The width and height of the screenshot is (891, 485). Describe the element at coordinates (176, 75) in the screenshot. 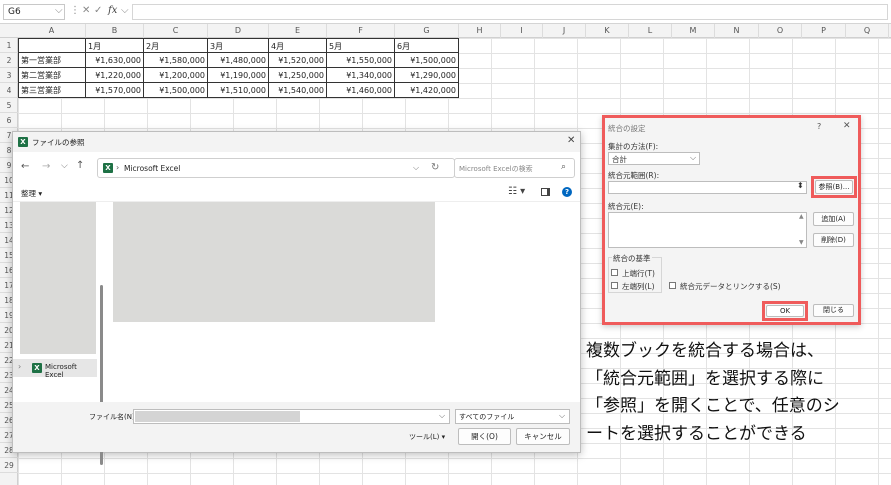

I see `table-cell: ¥1,200,000` at that location.